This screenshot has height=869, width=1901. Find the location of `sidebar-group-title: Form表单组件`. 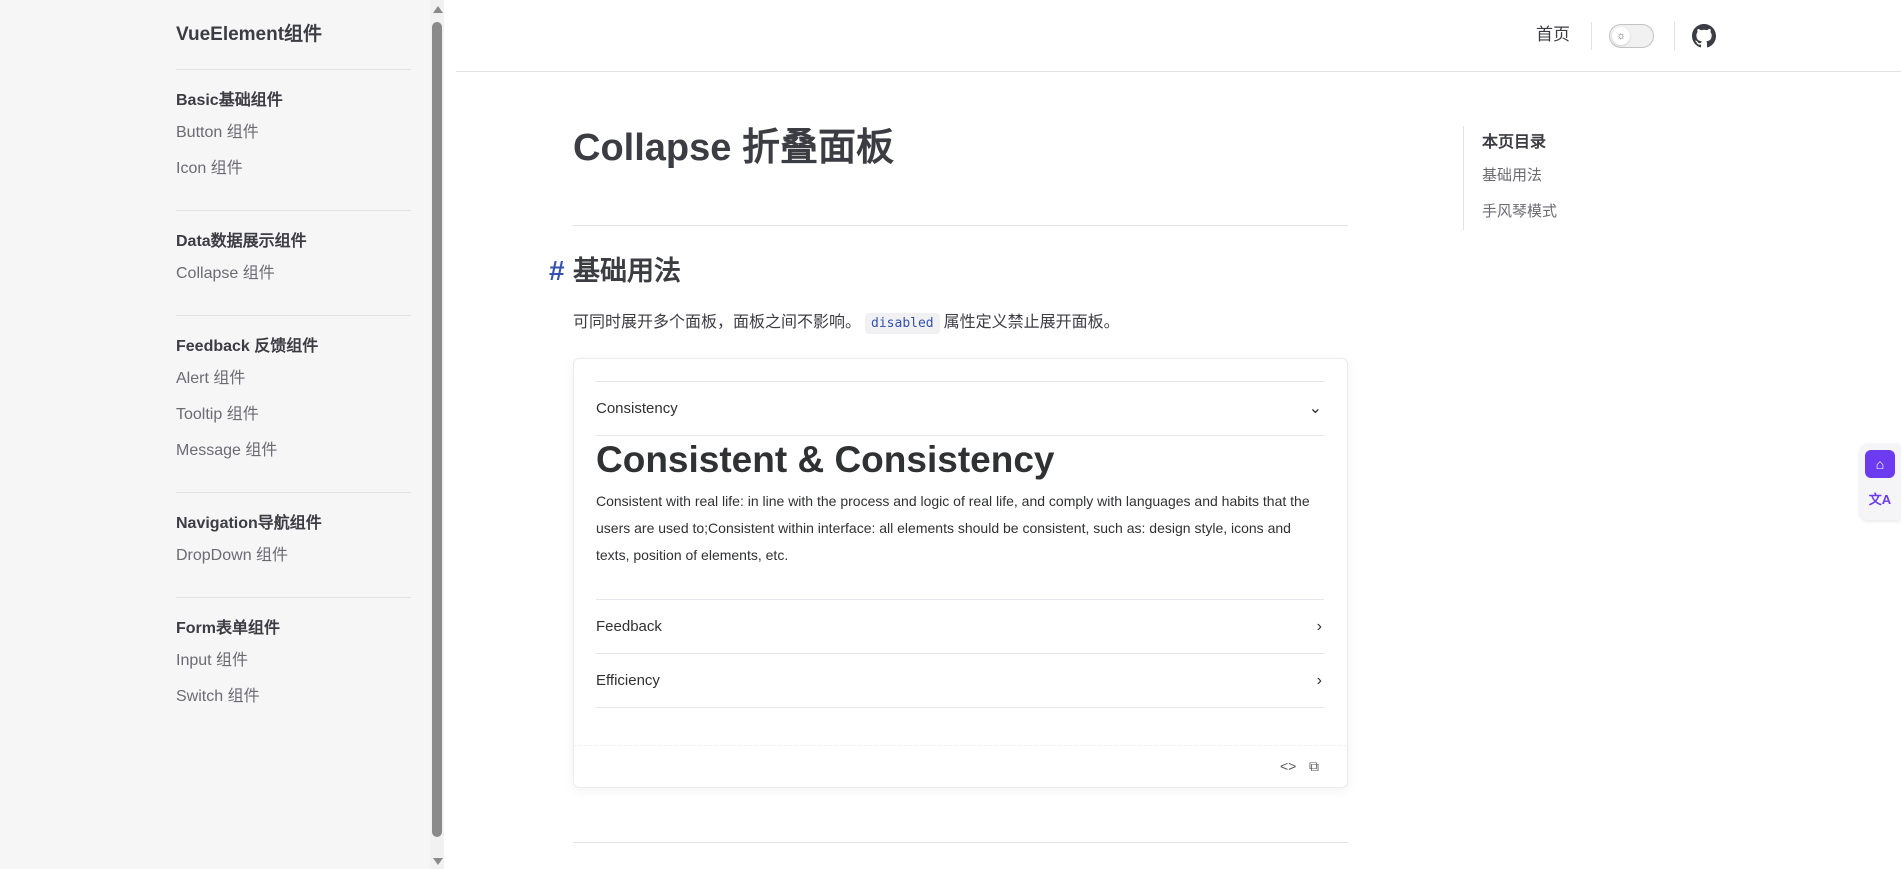

sidebar-group-title: Form表单组件 is located at coordinates (228, 628).